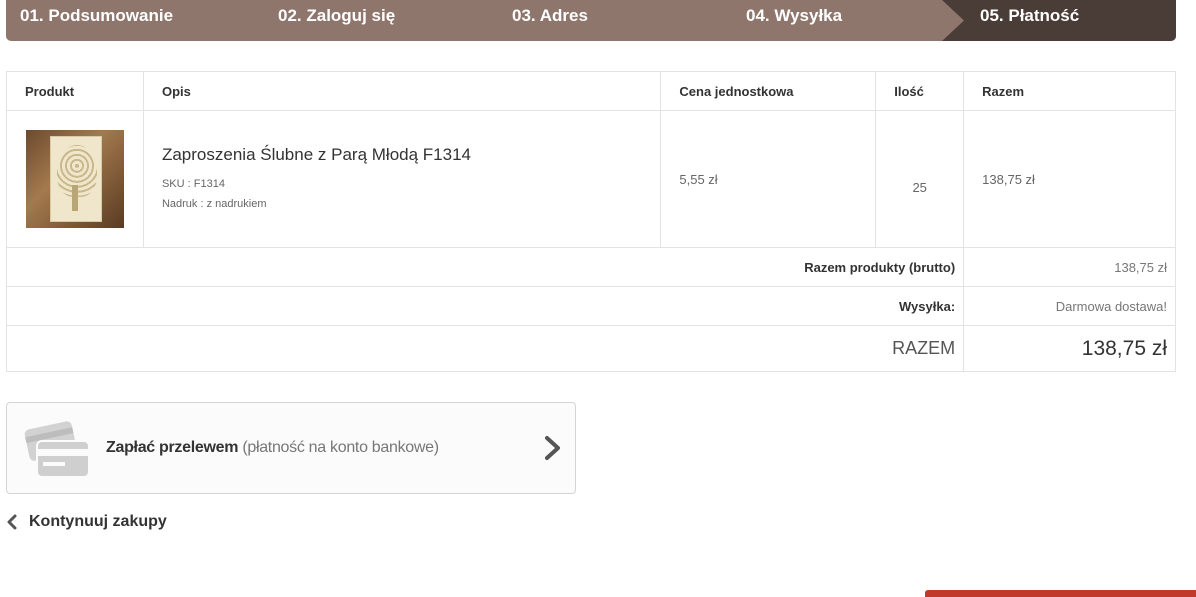 This screenshot has width=1196, height=597. I want to click on invitation-card-image, so click(76, 179).